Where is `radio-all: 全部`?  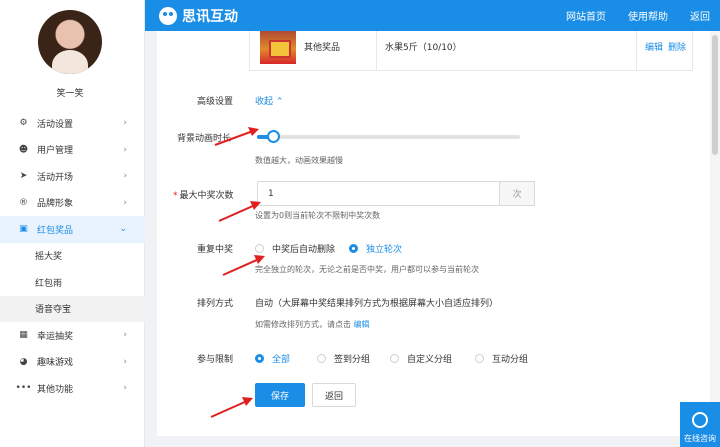
radio-all: 全部 is located at coordinates (272, 358).